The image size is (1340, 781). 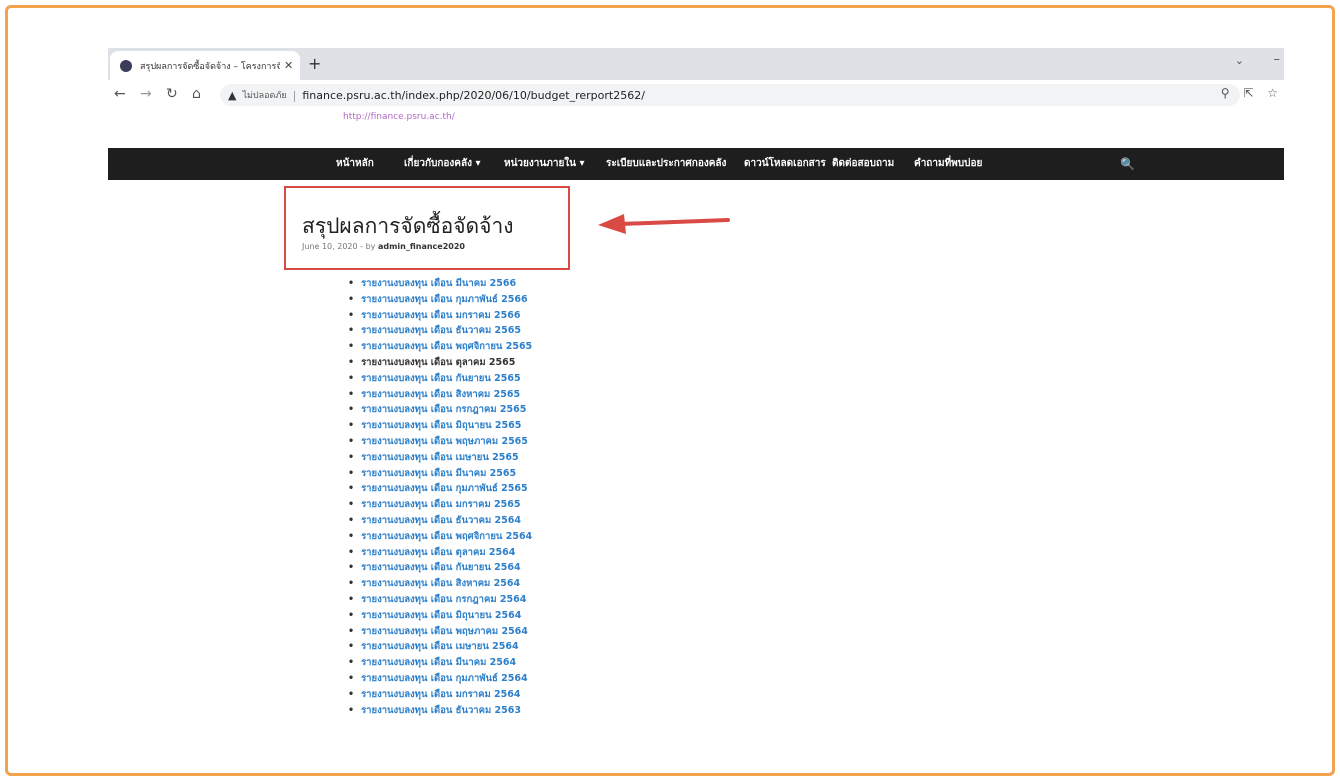 What do you see at coordinates (440, 505) in the screenshot?
I see `report-list-item: รายงานงบลงทุน เดือน มกราคม 2565` at bounding box center [440, 505].